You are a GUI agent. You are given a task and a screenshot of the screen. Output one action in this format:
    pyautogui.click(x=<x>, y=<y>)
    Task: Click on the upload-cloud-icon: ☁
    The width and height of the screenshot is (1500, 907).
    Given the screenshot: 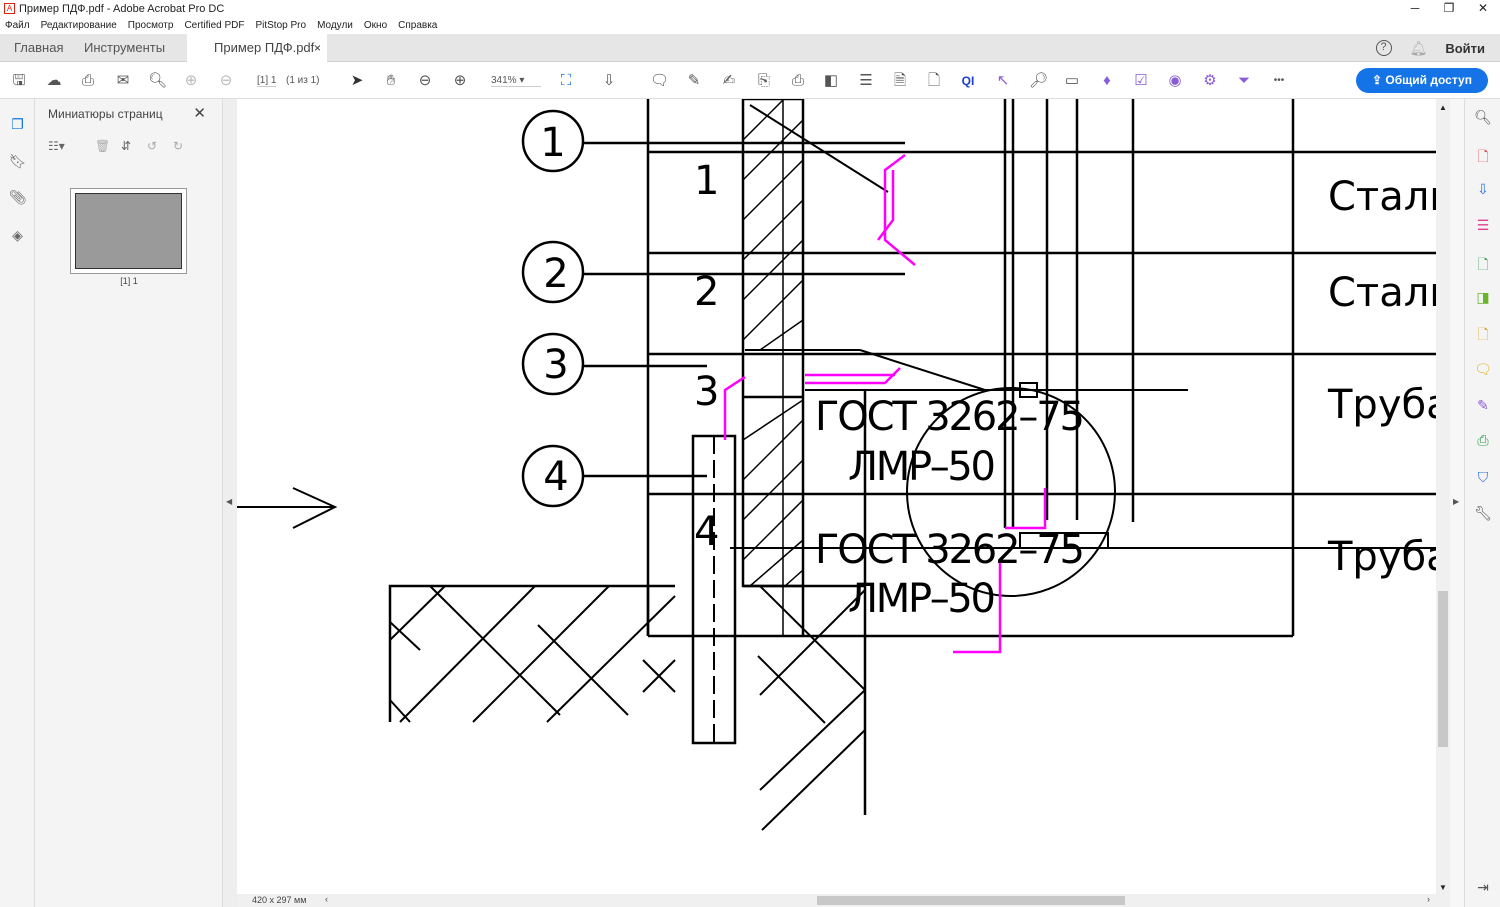 What is the action you would take?
    pyautogui.click(x=54, y=81)
    